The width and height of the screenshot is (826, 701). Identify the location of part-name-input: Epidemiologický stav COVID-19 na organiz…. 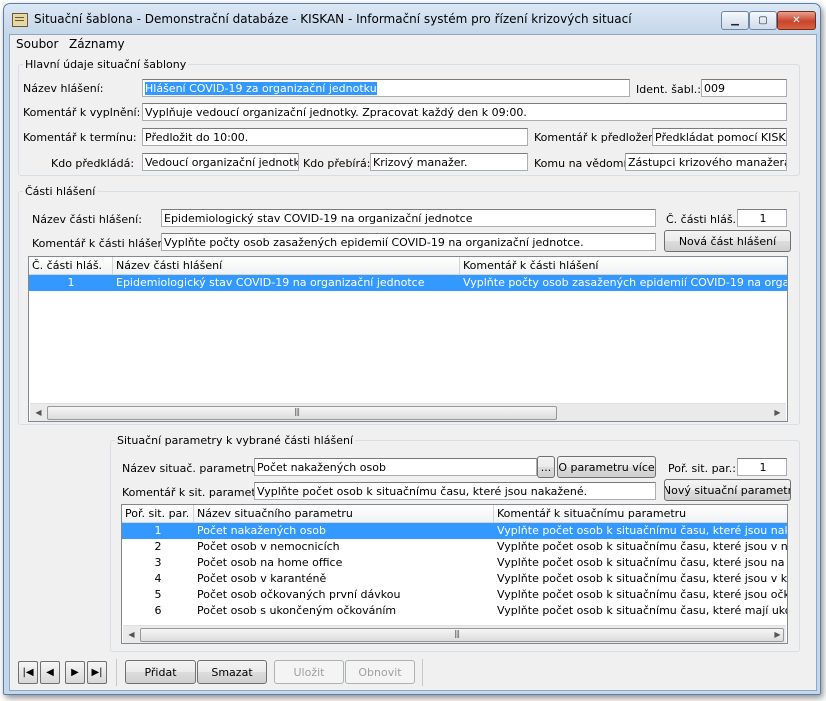
(408, 218).